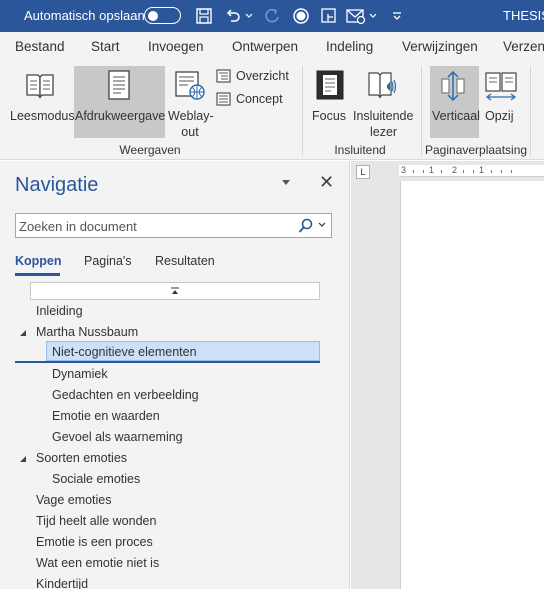  Describe the element at coordinates (108, 261) in the screenshot. I see `tab-paginas: Pagina's` at that location.